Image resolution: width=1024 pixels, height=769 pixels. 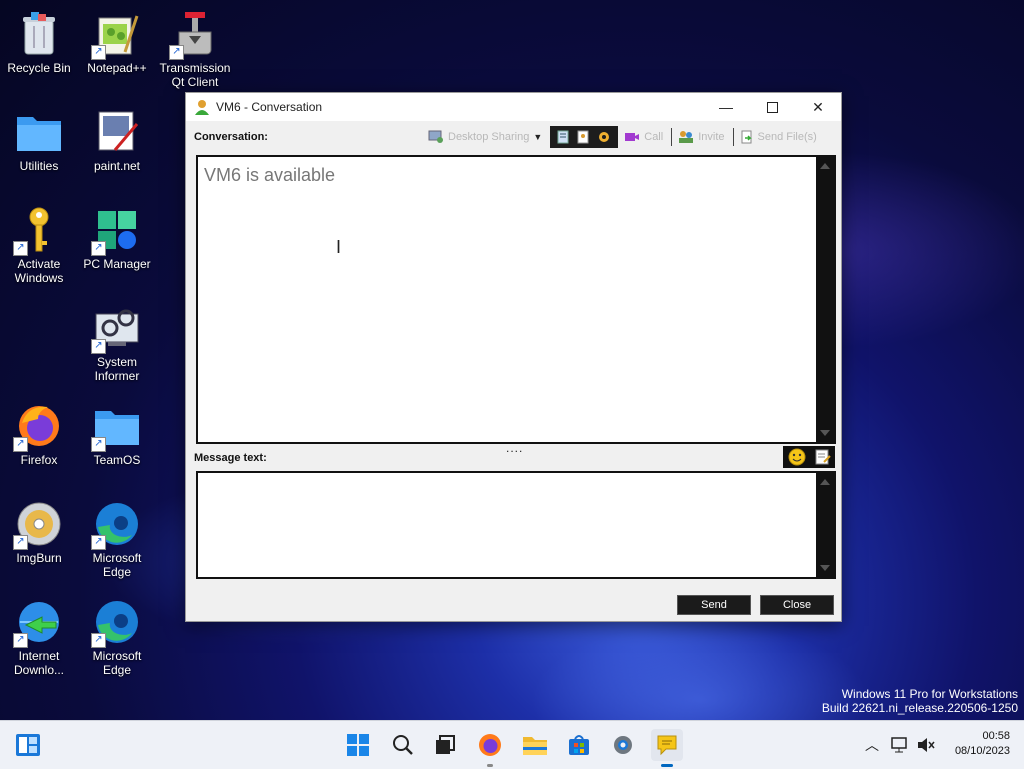 What do you see at coordinates (194, 35) in the screenshot?
I see `transmission-icon: ↗` at bounding box center [194, 35].